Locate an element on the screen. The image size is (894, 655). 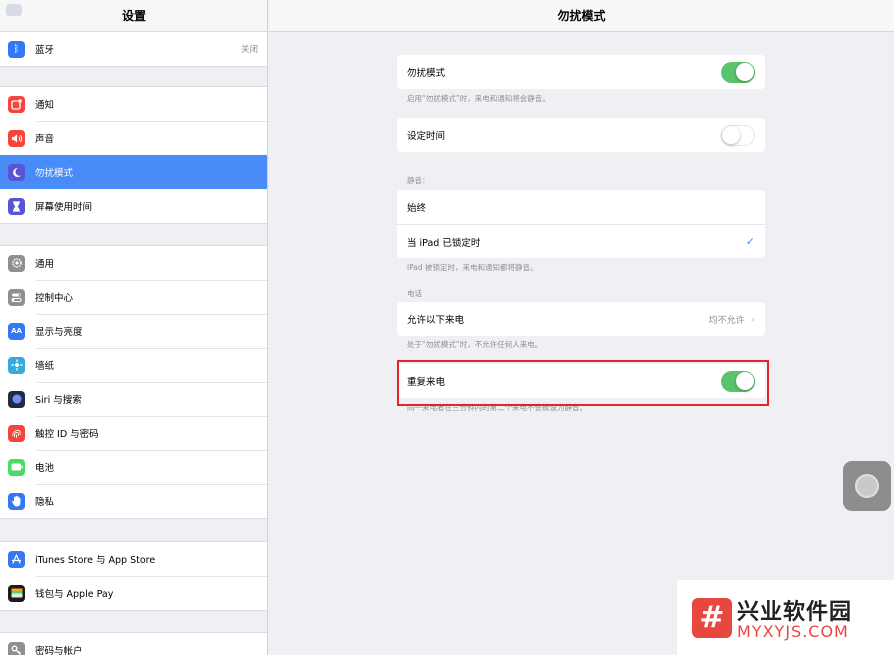
battery-icon is located at coordinates (16, 467).